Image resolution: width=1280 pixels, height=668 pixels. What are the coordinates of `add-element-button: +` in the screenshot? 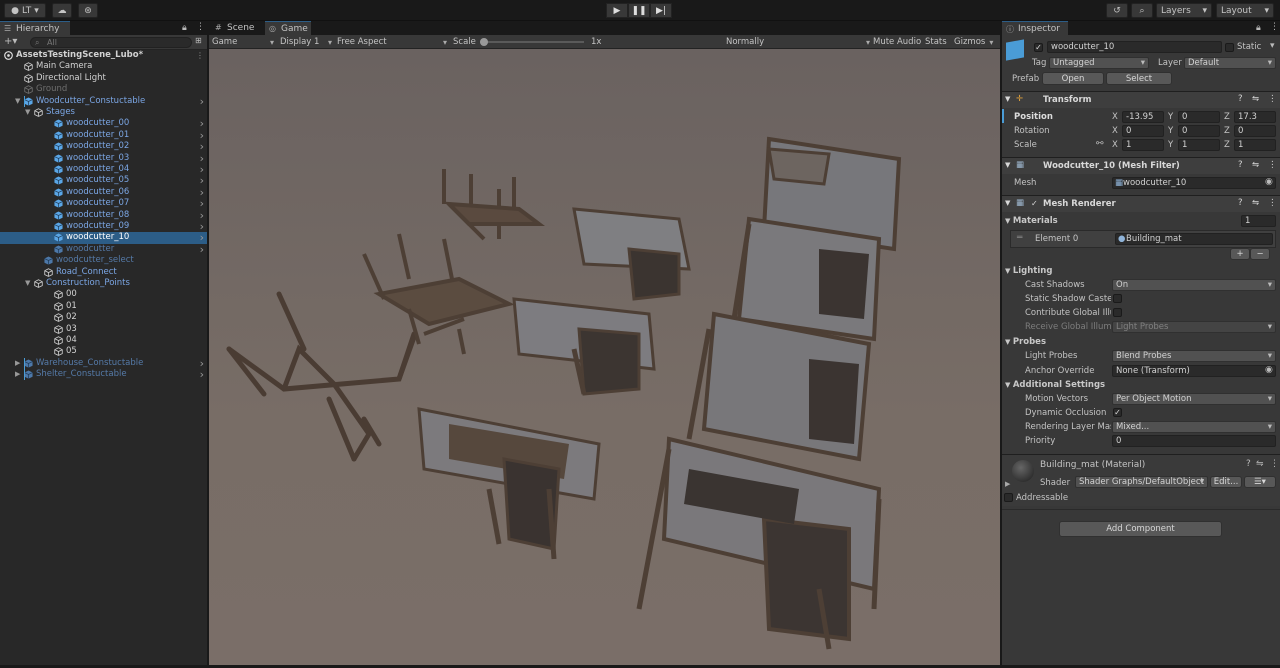 It's located at (1240, 254).